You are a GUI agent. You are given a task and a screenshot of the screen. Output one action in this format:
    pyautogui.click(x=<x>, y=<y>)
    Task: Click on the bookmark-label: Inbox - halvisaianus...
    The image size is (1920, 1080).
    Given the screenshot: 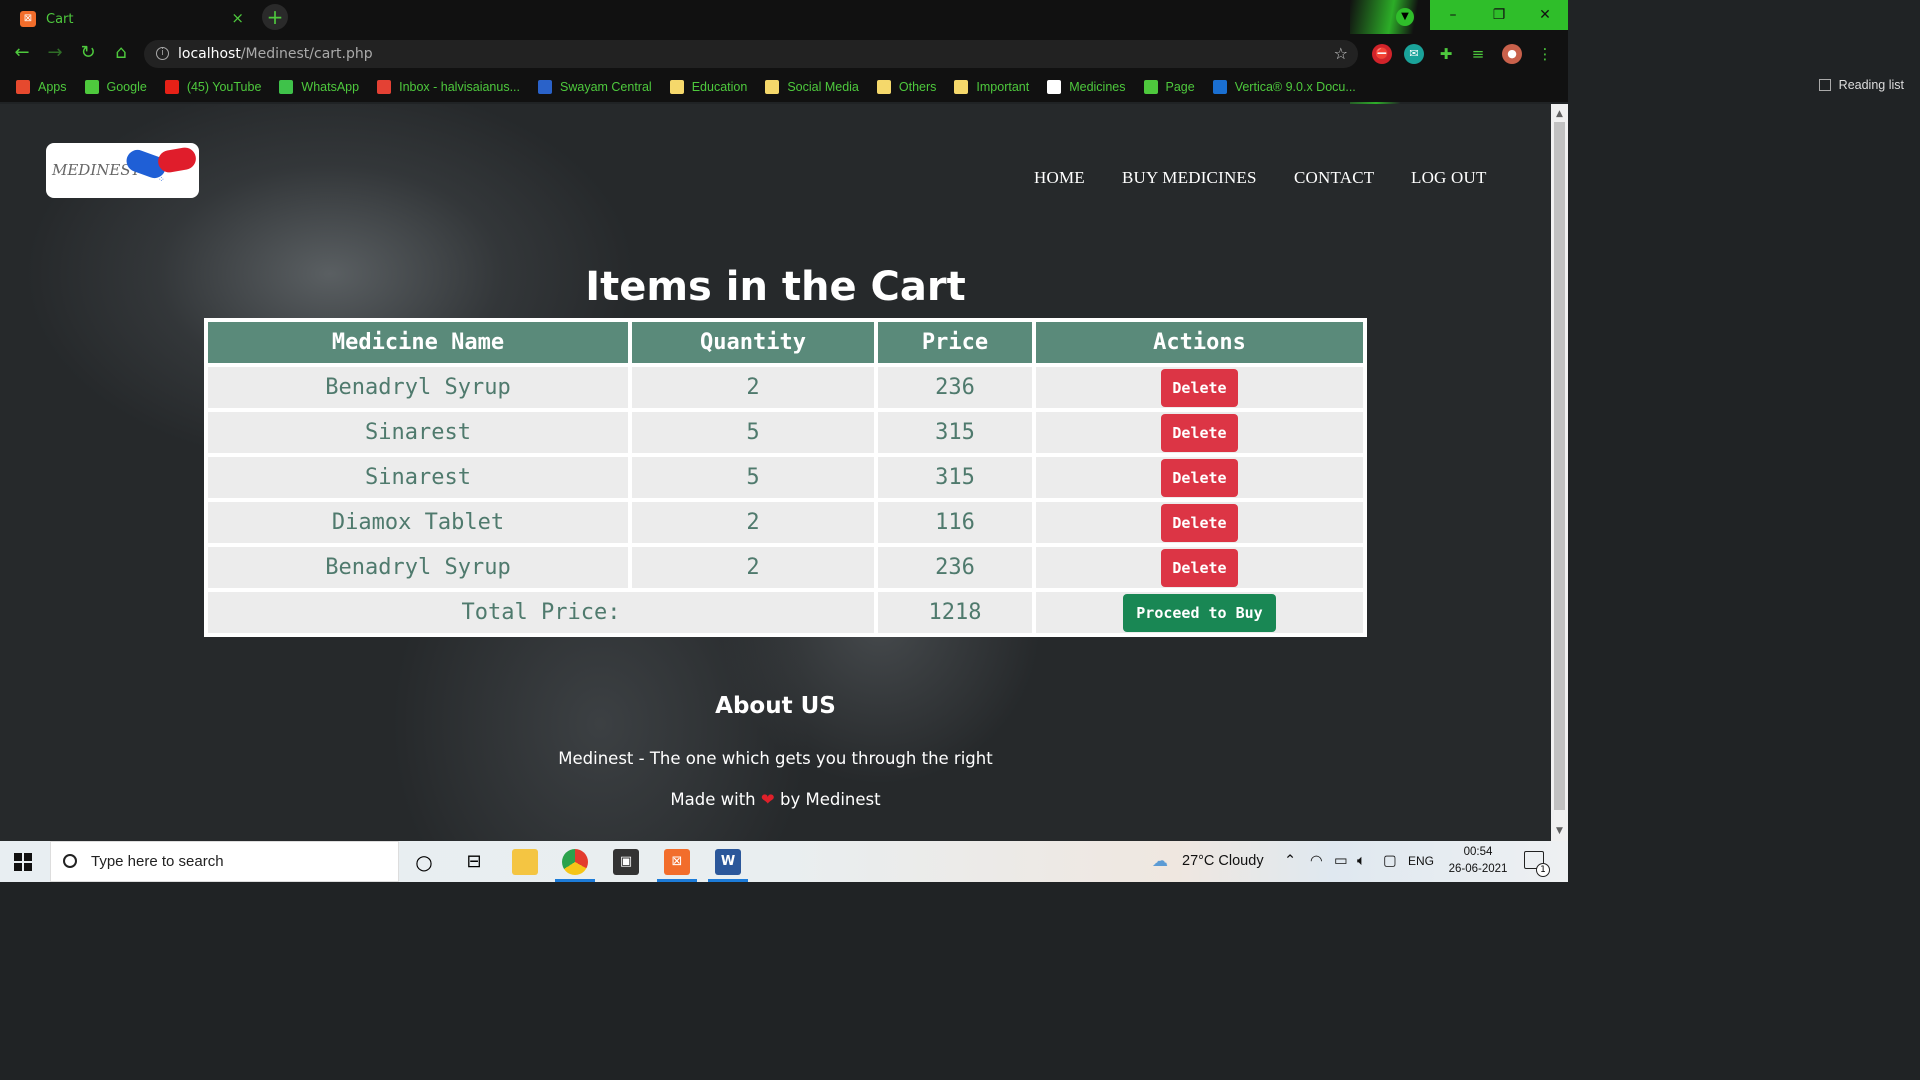 What is the action you would take?
    pyautogui.click(x=459, y=87)
    